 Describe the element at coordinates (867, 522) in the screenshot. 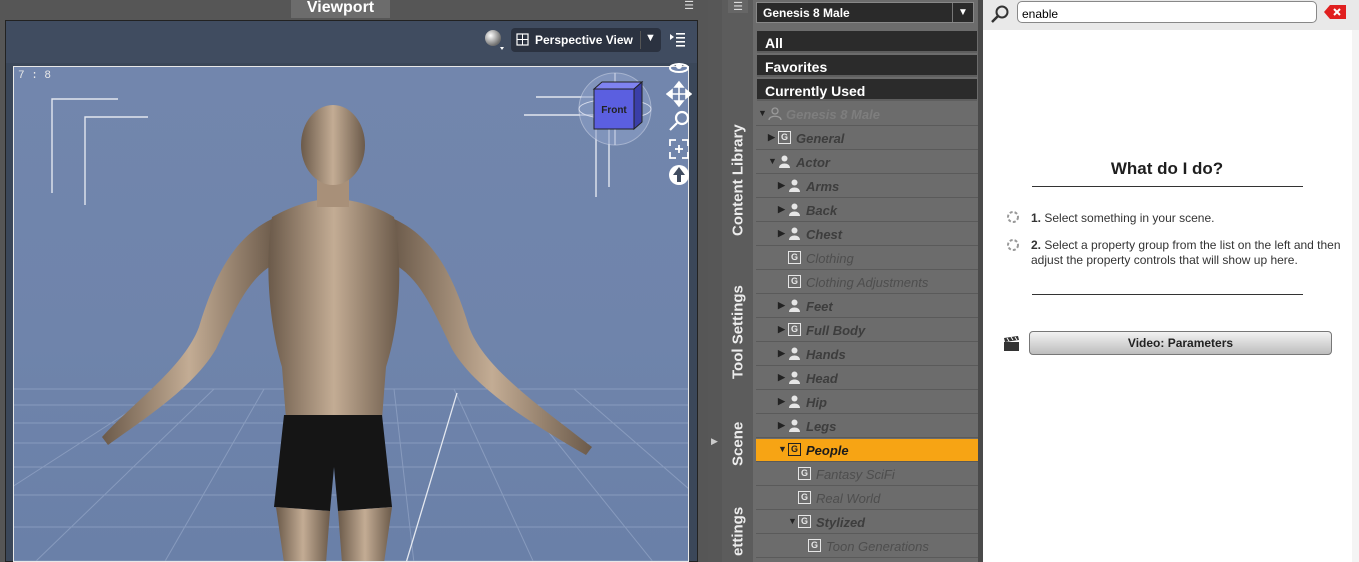

I see `tree-item-stylized: ▼ G Stylized` at that location.